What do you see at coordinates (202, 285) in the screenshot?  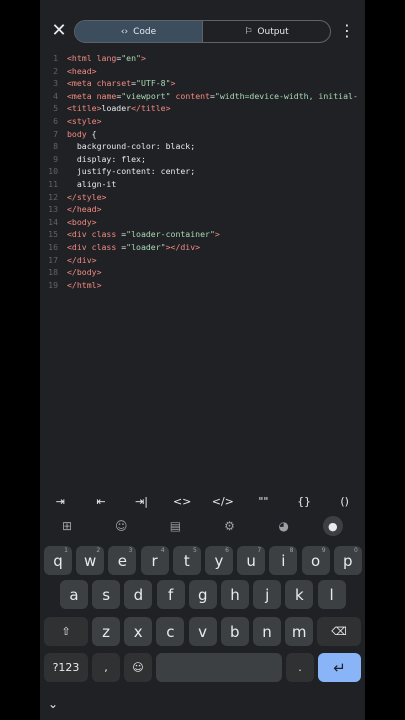 I see `code-line: 19 </html>` at bounding box center [202, 285].